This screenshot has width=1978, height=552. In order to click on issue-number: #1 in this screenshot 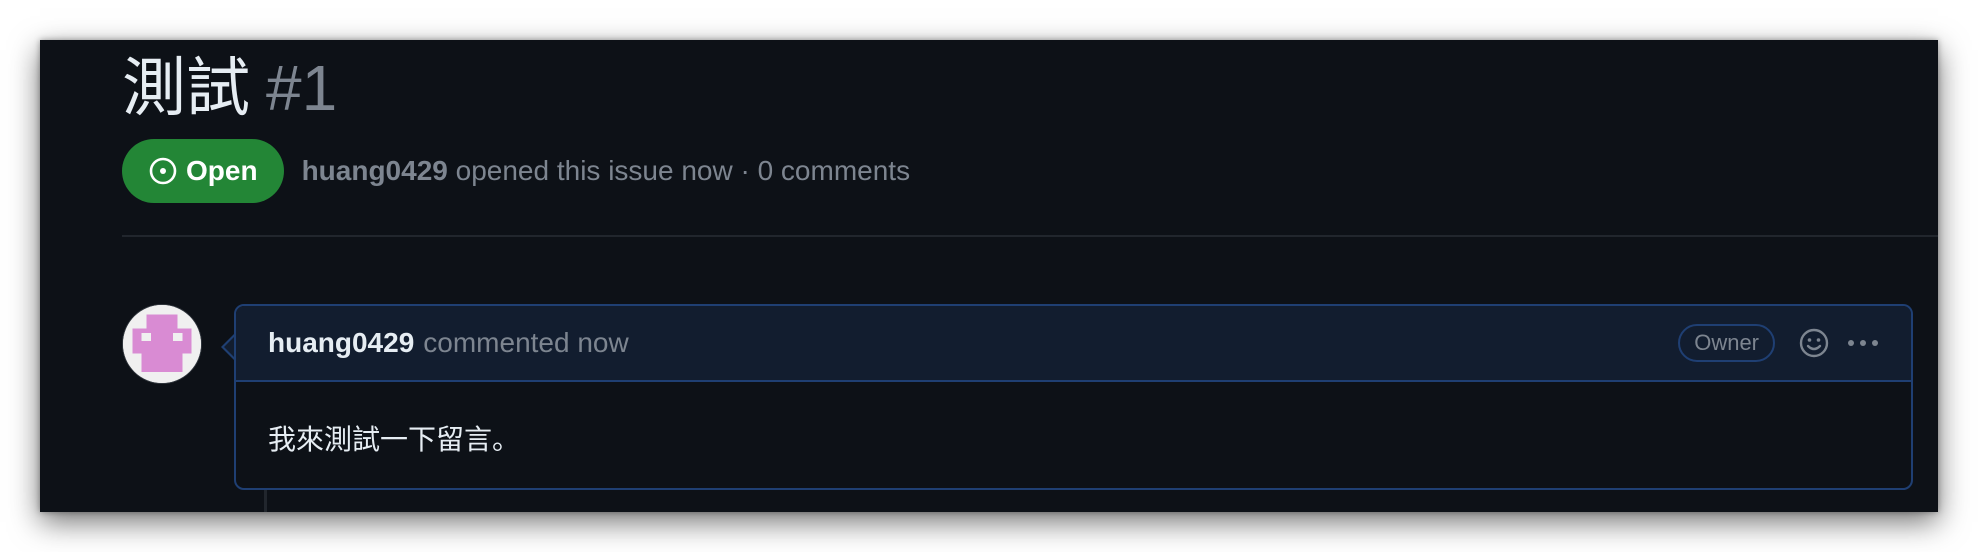, I will do `click(302, 88)`.